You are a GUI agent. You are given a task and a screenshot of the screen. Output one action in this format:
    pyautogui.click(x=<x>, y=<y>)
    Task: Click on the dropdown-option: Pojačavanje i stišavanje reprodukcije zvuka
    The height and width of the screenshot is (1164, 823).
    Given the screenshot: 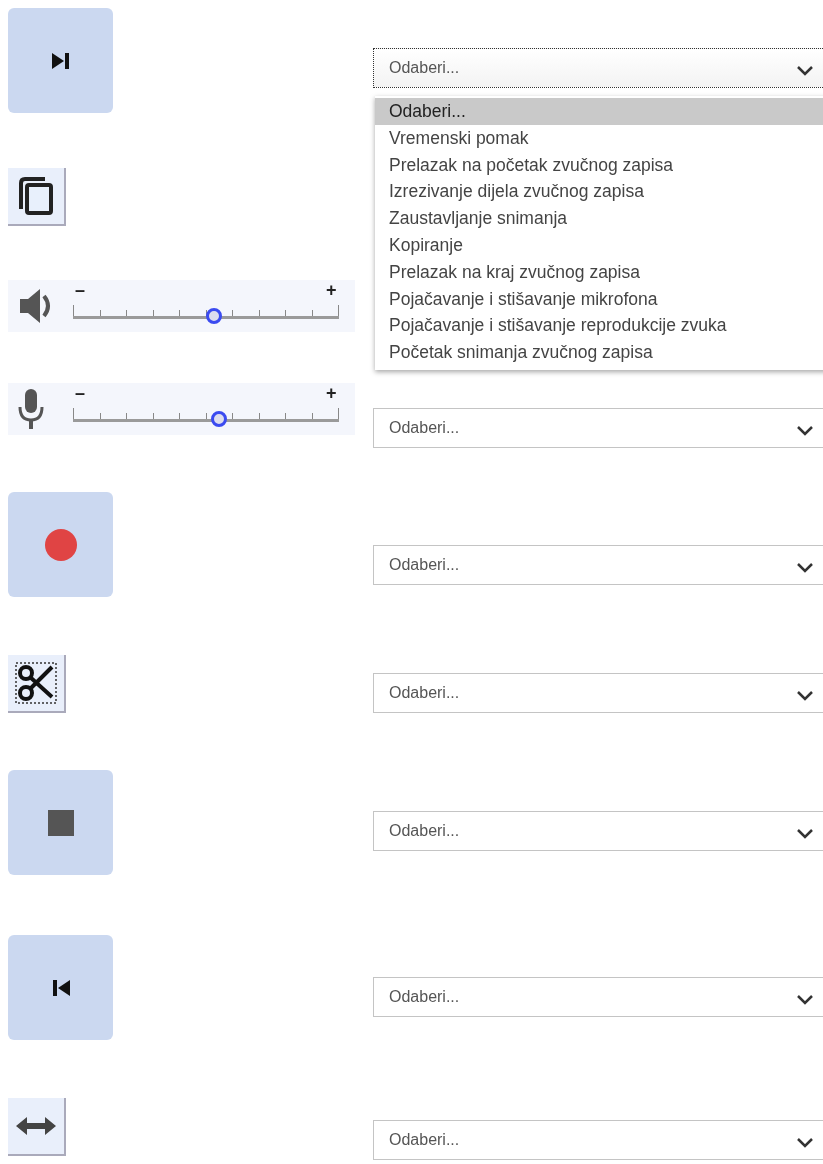 What is the action you would take?
    pyautogui.click(x=599, y=326)
    